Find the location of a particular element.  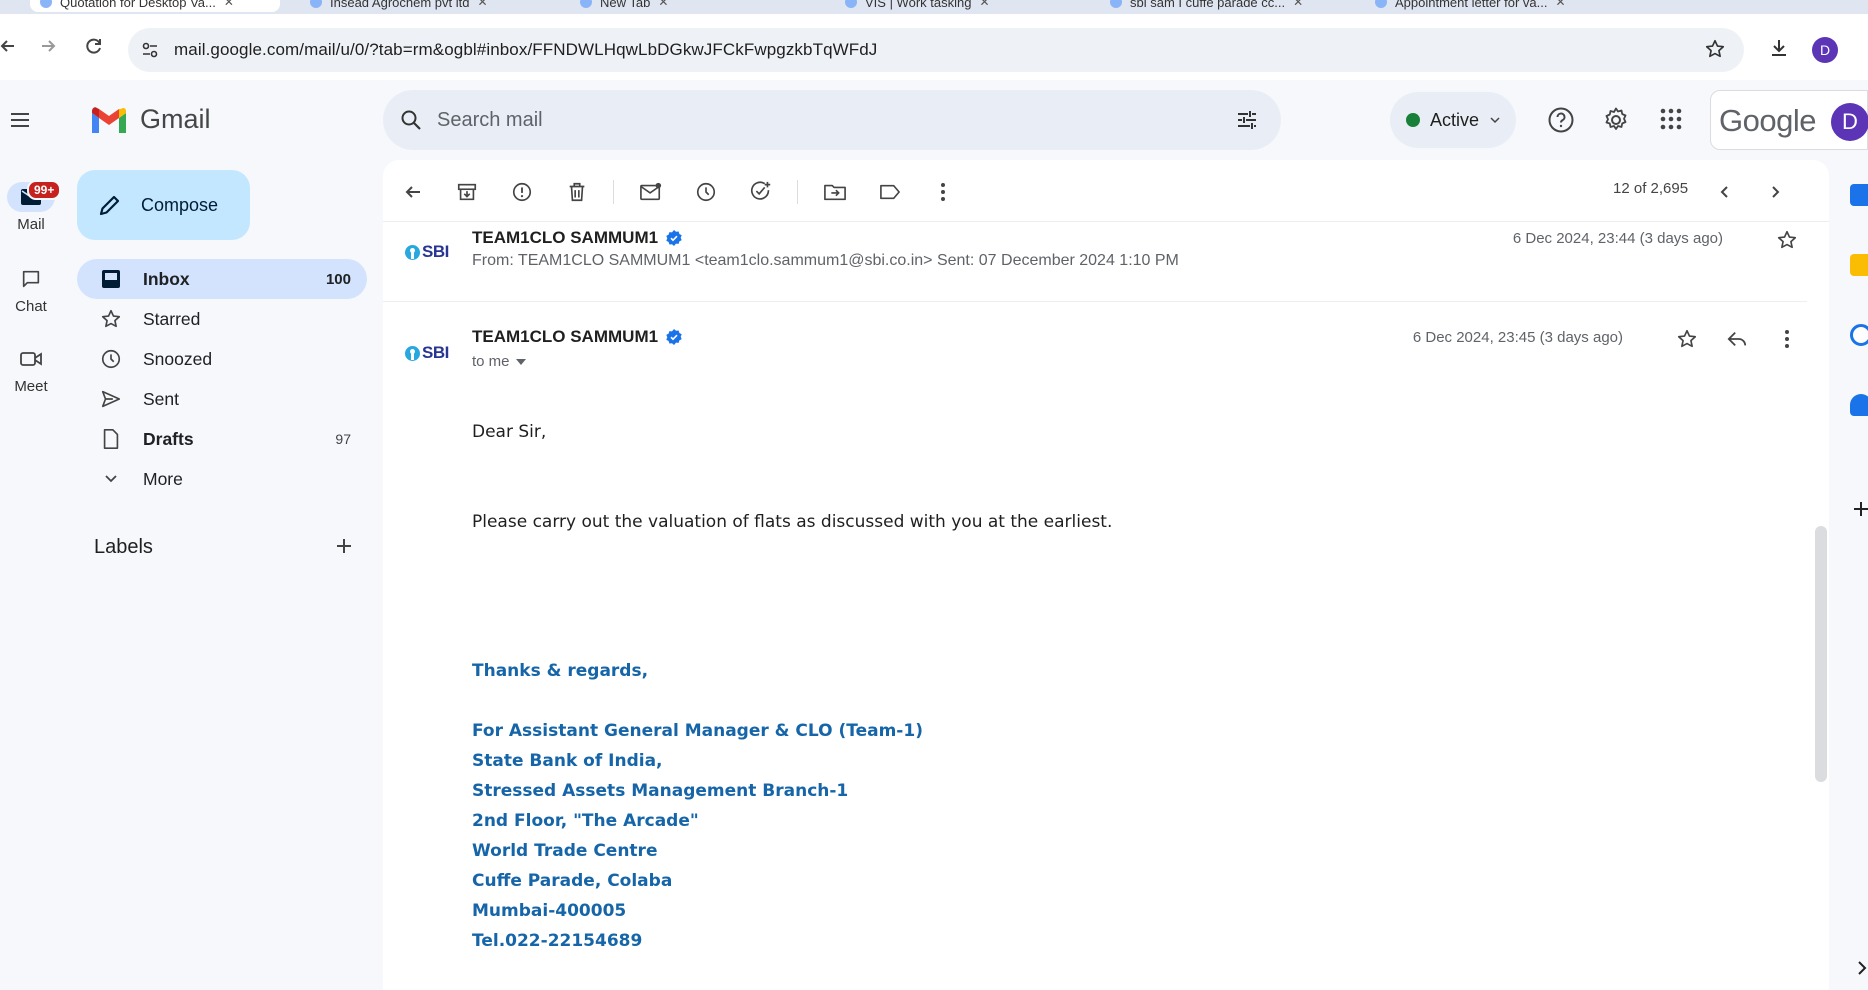

move-to-folder-icon is located at coordinates (835, 192).